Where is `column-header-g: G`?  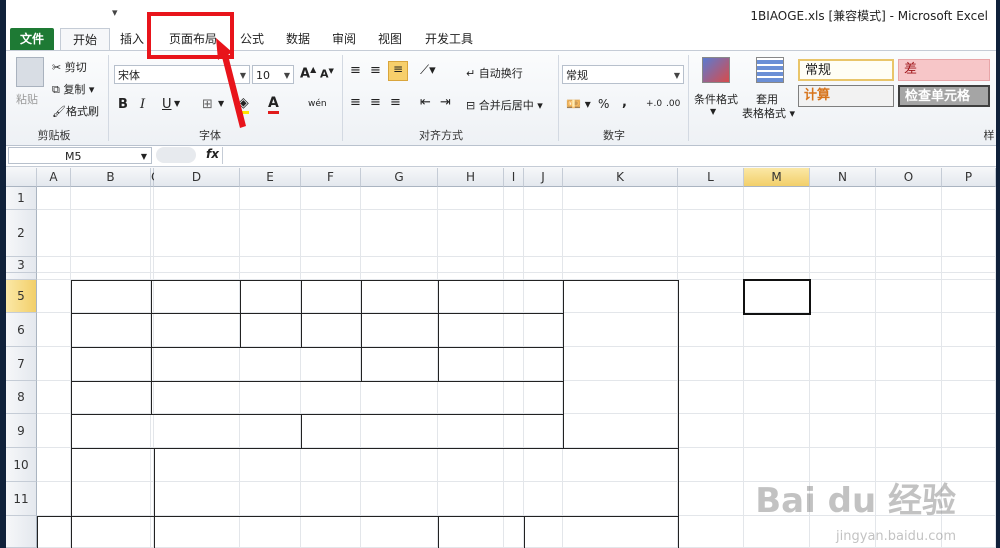
column-header-g: G is located at coordinates (399, 177).